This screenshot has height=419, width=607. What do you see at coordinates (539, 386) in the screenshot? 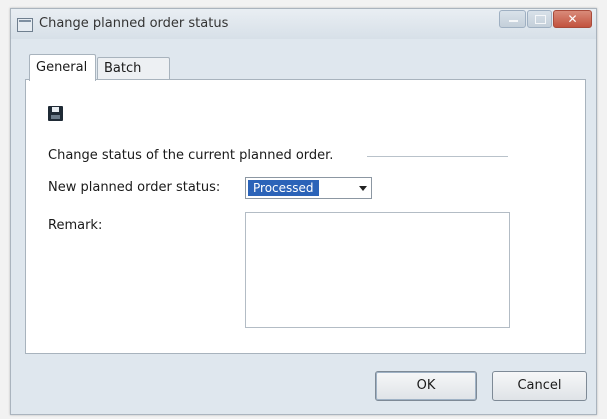
I see `cancel-button: Cancel` at bounding box center [539, 386].